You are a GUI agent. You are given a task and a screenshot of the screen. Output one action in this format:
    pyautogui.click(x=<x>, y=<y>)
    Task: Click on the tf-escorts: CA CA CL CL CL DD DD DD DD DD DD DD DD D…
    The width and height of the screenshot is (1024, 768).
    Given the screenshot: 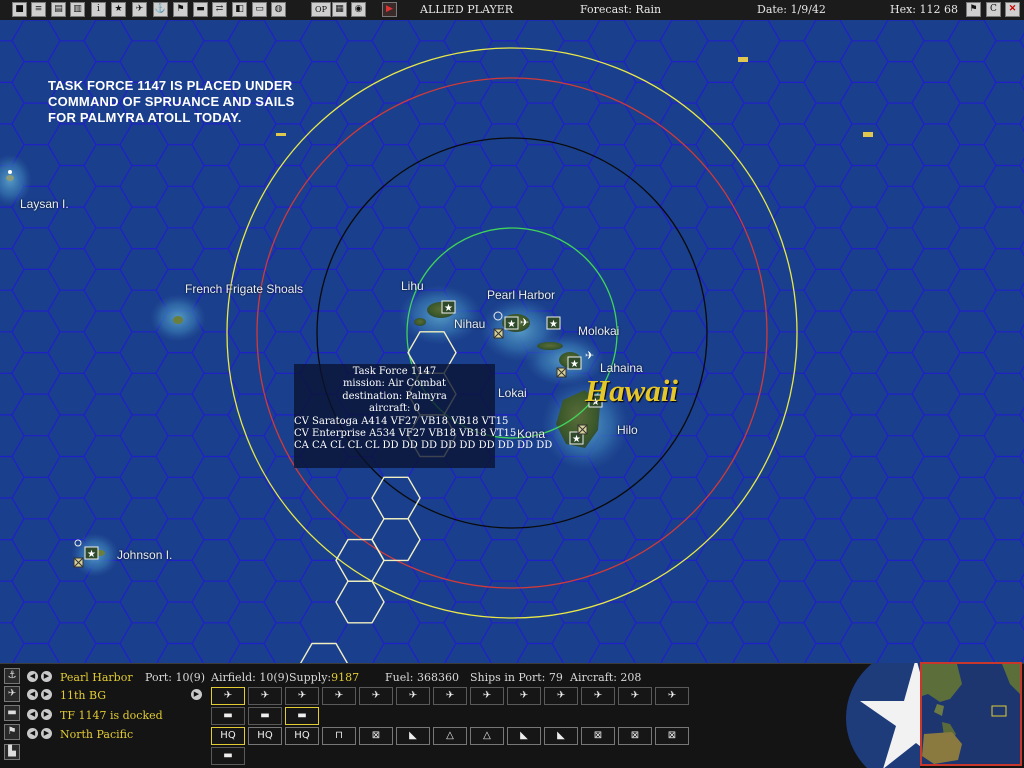 What is the action you would take?
    pyautogui.click(x=423, y=446)
    